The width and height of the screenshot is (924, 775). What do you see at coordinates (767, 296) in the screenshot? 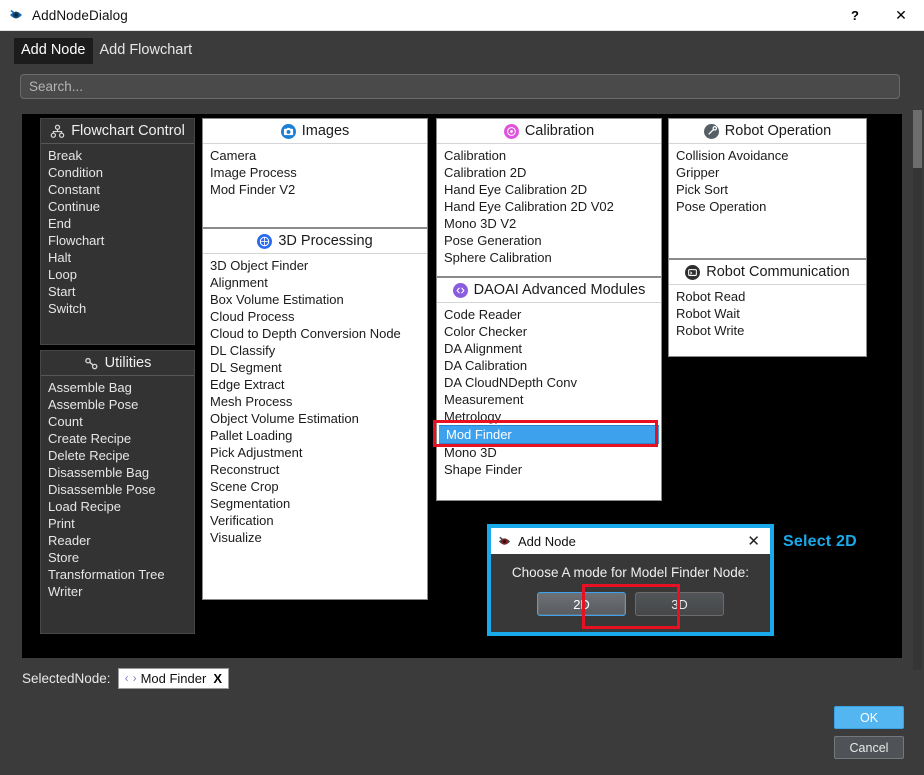
I see `list-item: Robot Read` at bounding box center [767, 296].